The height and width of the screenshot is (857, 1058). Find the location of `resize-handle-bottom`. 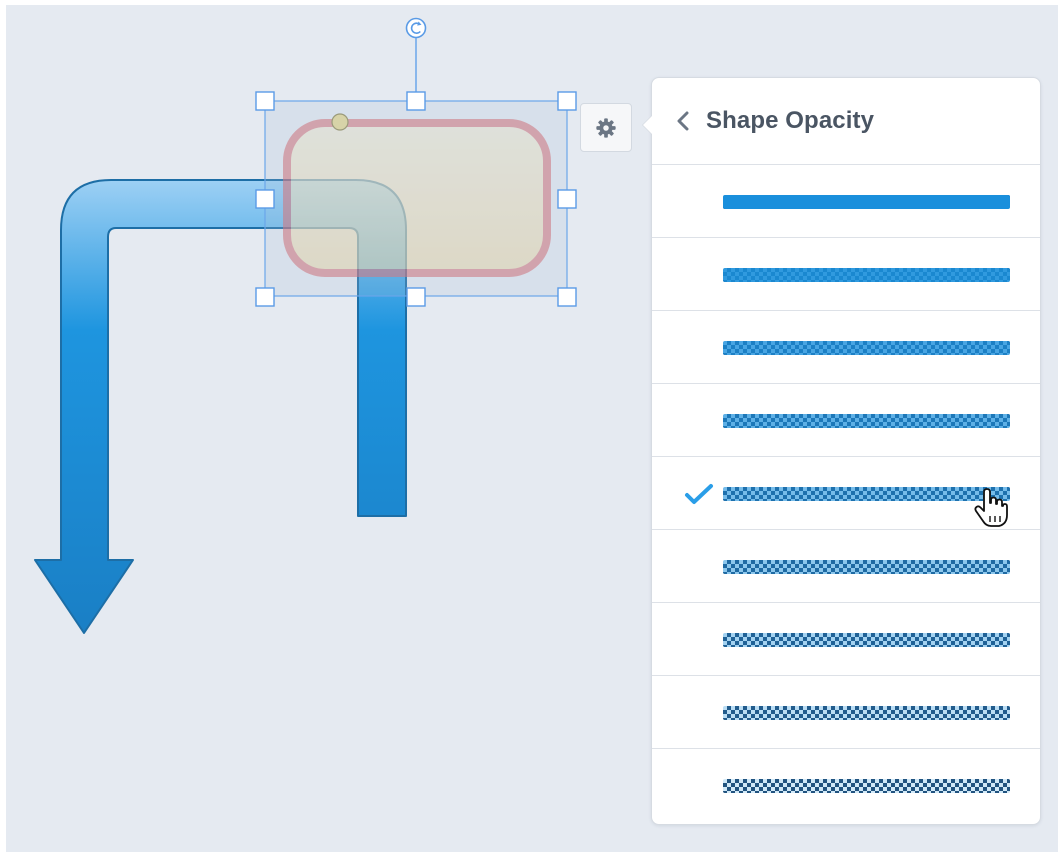

resize-handle-bottom is located at coordinates (416, 297).